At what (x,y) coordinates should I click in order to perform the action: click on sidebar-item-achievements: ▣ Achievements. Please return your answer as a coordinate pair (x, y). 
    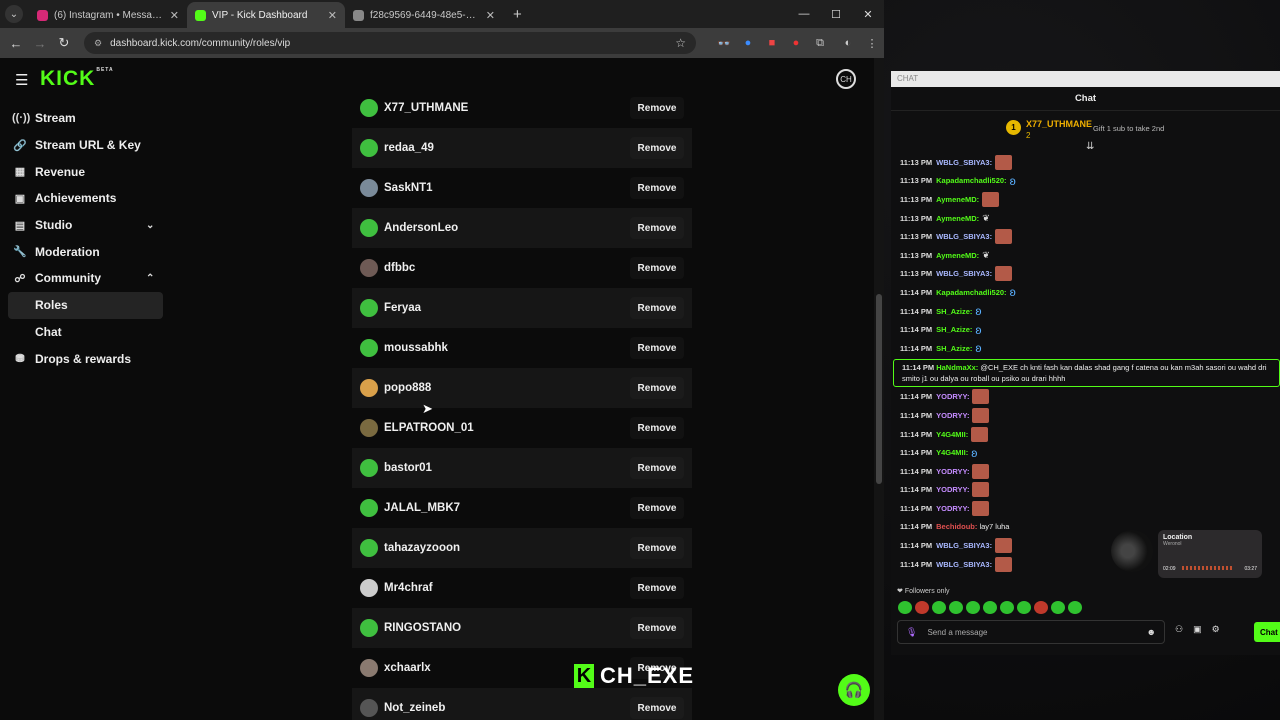
    Looking at the image, I should click on (87, 198).